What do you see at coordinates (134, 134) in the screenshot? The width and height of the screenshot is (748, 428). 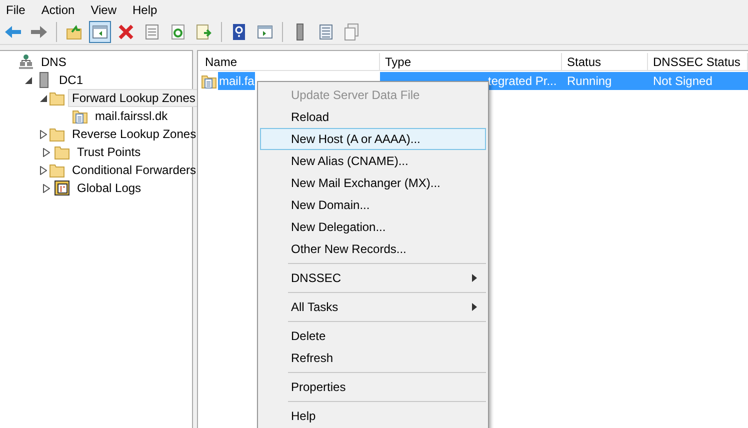 I see `tree-item: Reverse Lookup Zones` at bounding box center [134, 134].